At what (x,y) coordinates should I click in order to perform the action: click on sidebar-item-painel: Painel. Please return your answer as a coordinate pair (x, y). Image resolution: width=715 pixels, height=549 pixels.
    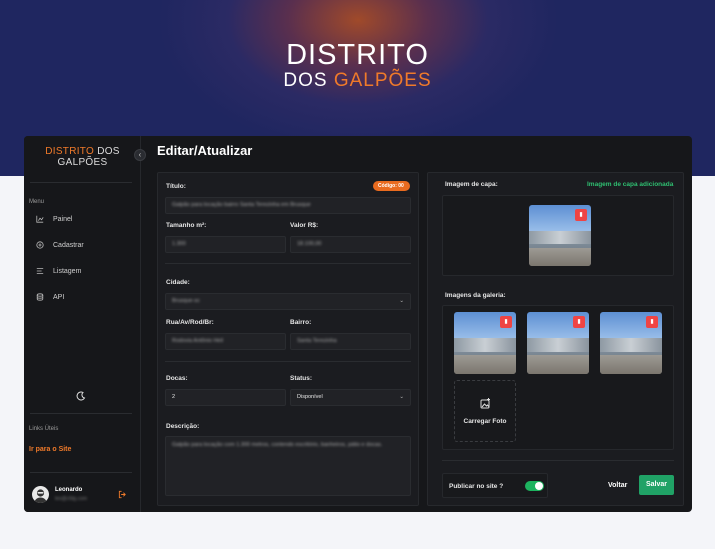
    Looking at the image, I should click on (54, 219).